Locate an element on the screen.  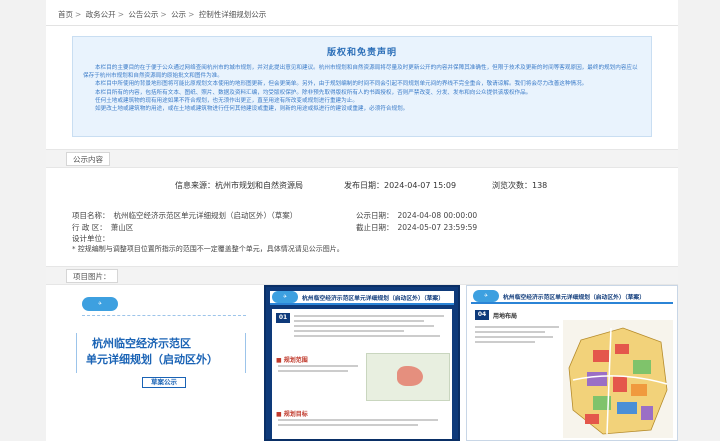
start-date-row: 公示日期： 2024-04-08 00:00:00 is located at coordinates (416, 215).